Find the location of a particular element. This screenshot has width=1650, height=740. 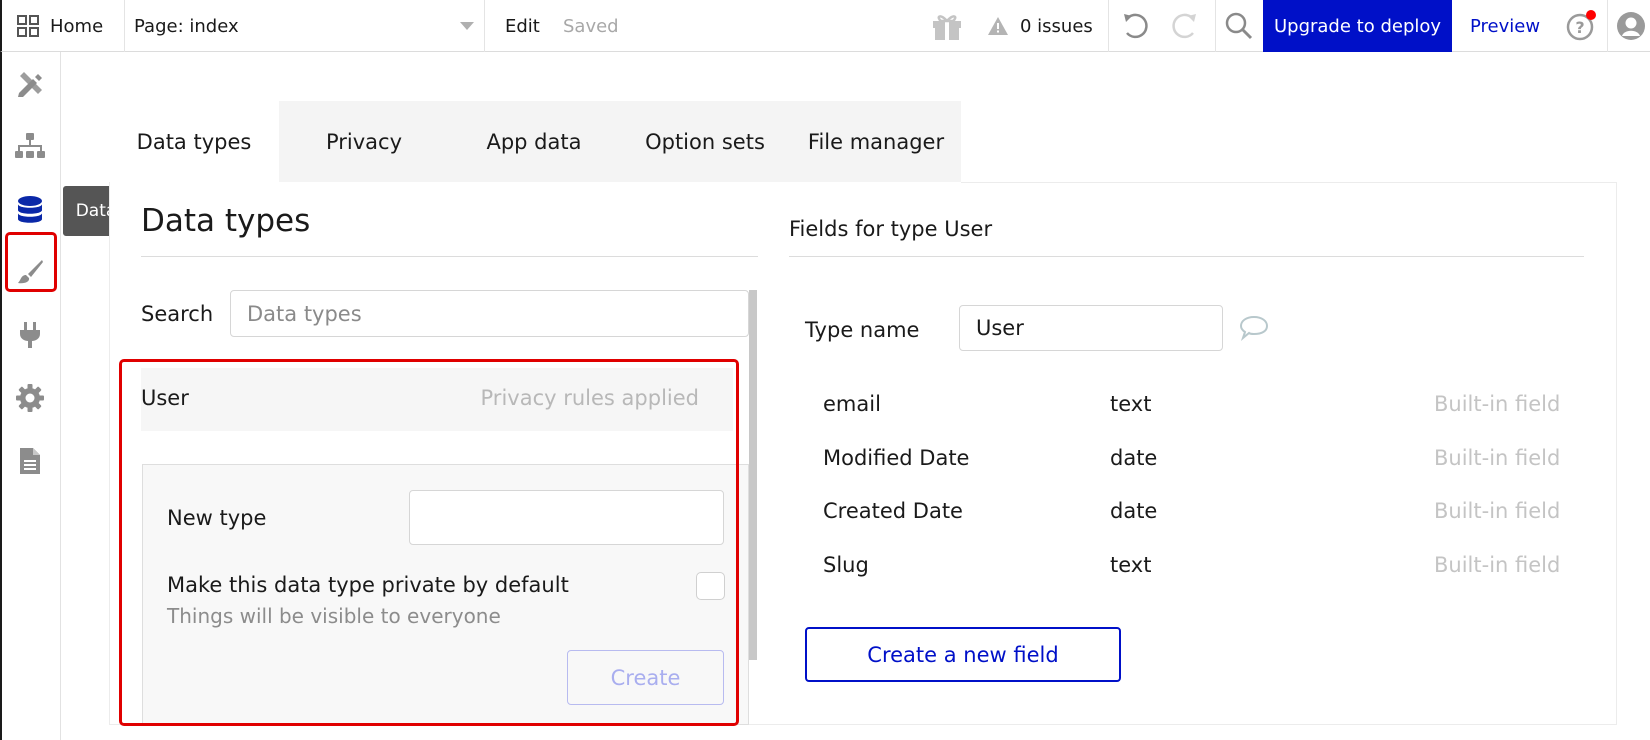

undo-icon is located at coordinates (1136, 26).